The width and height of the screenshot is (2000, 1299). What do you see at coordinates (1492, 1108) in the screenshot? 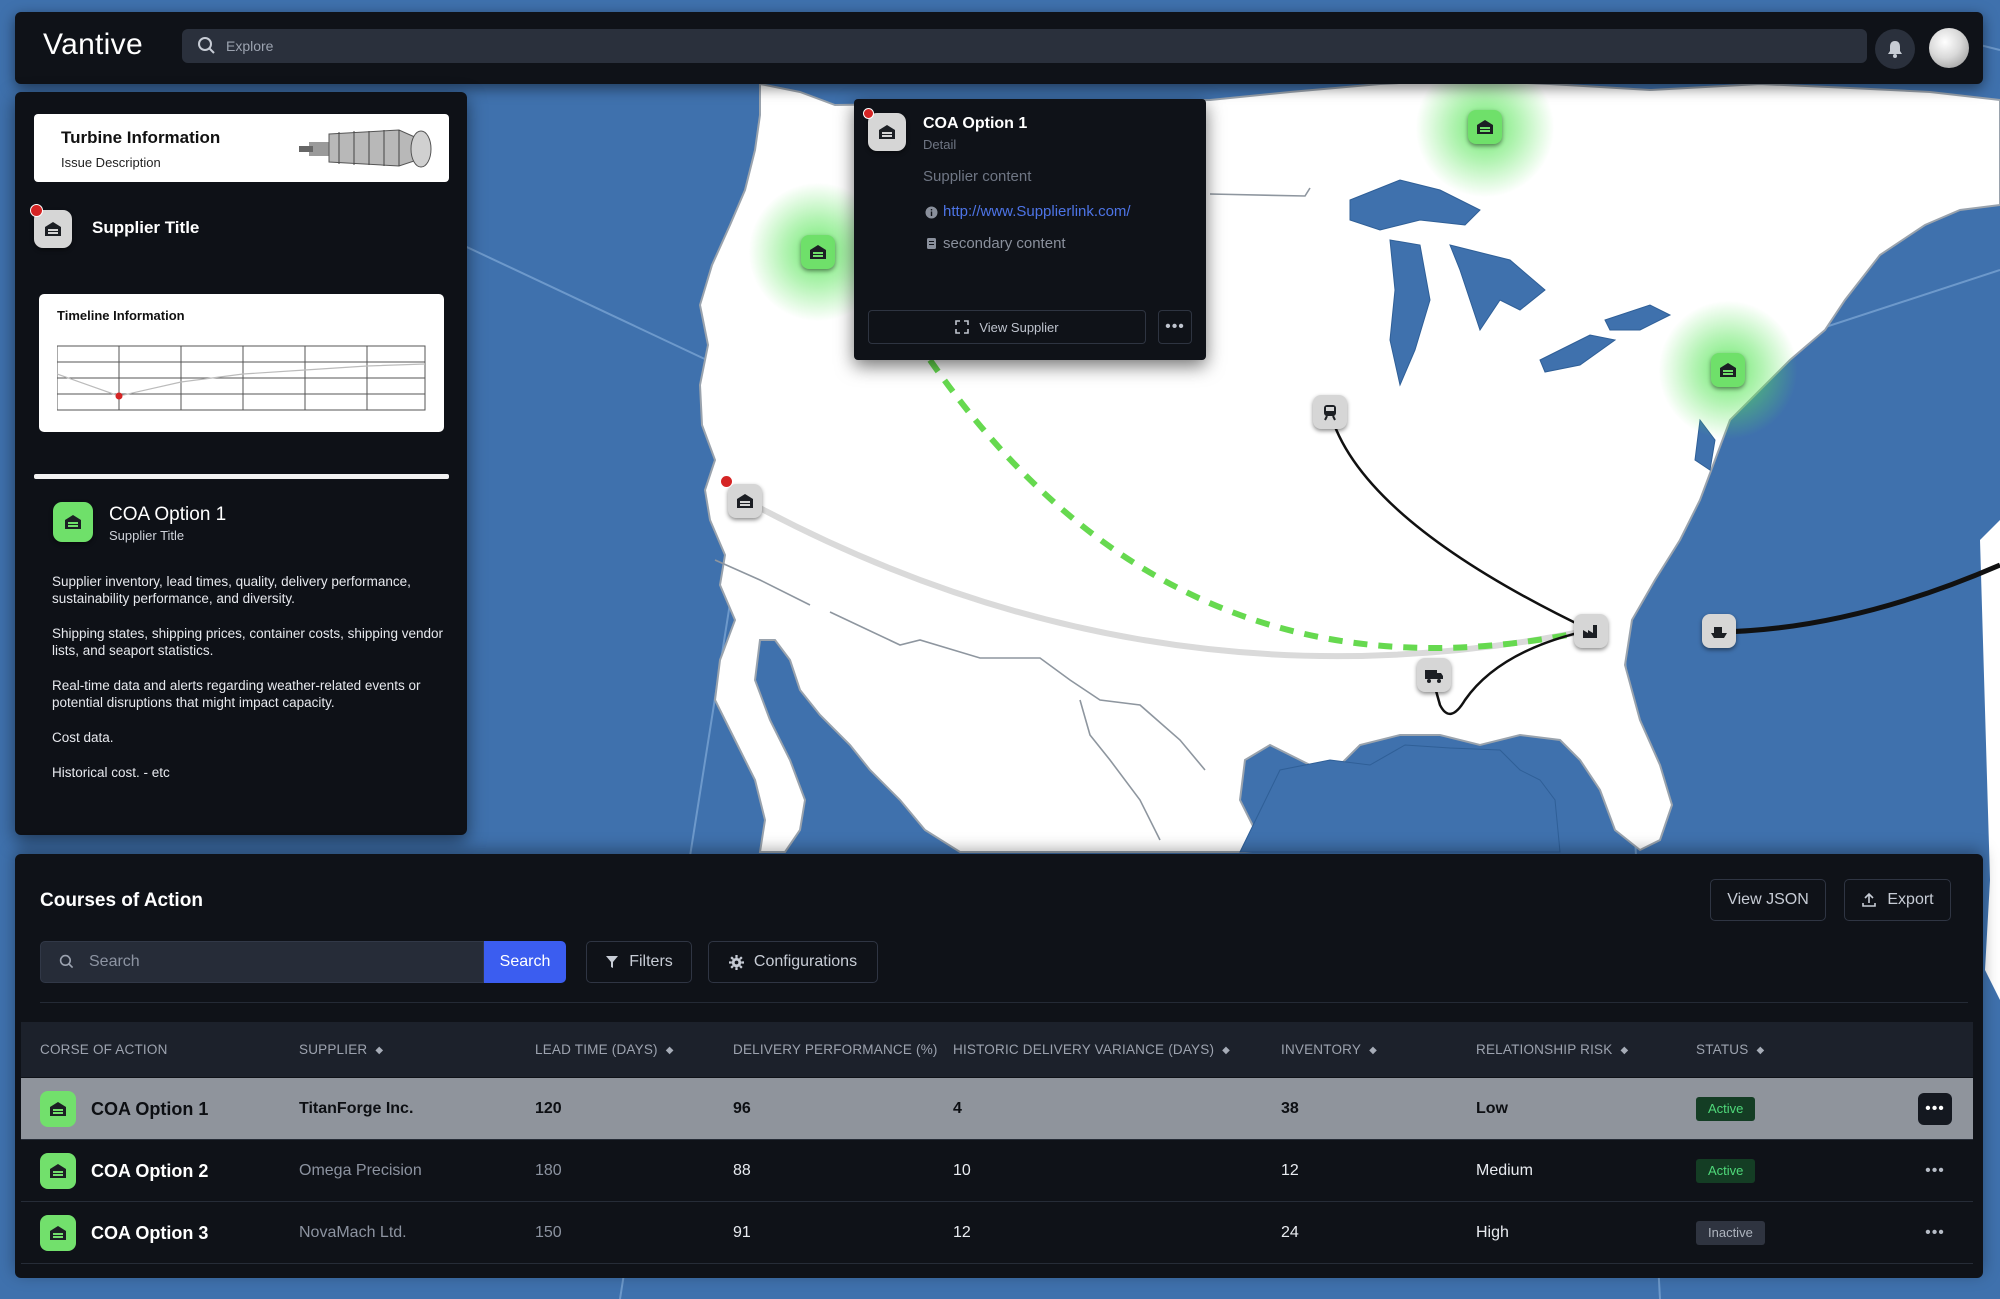
I see `cell-risk: Low` at bounding box center [1492, 1108].